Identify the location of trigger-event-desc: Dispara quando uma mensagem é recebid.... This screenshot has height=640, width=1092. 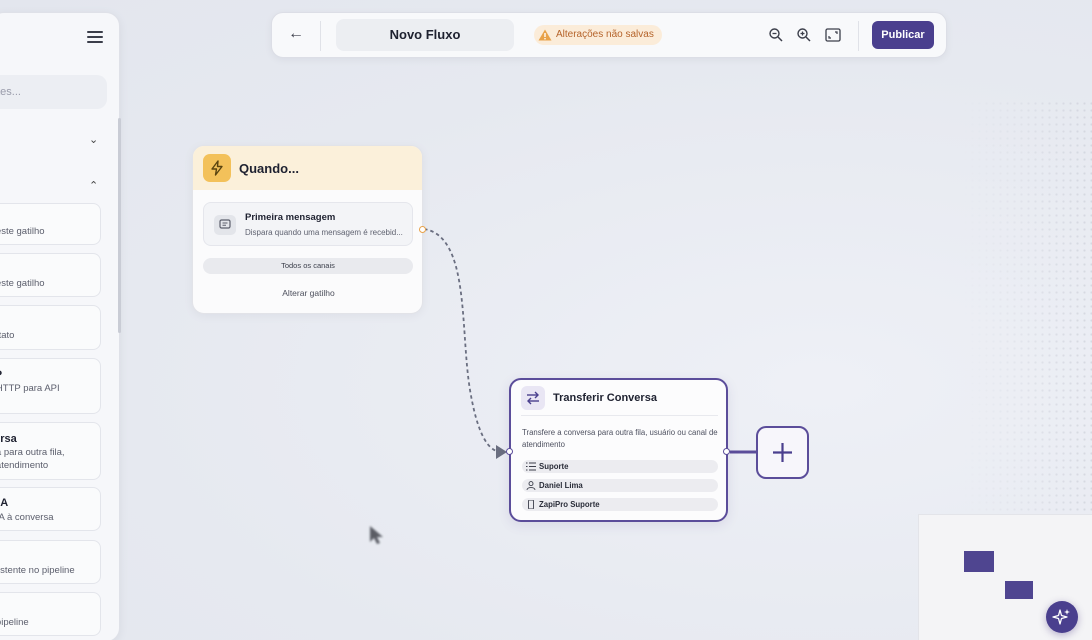
(324, 232).